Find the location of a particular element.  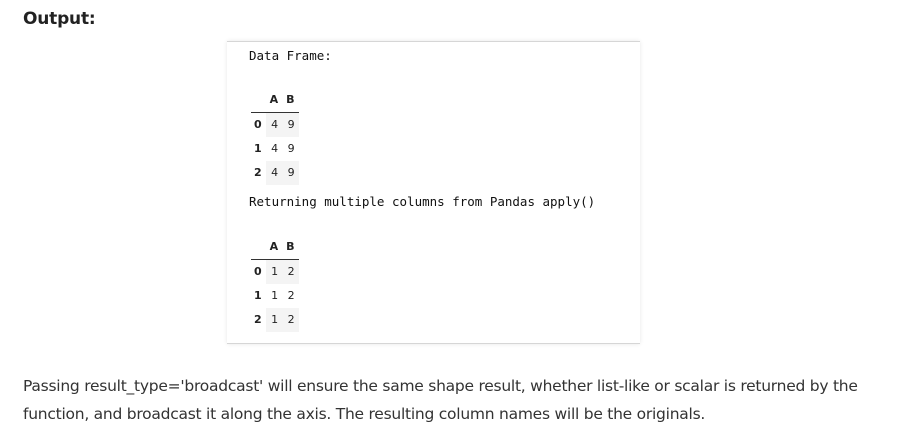

dataframe-table-original: A B 0 4 9 1 4 9 2 4 9 is located at coordinates (275, 136).